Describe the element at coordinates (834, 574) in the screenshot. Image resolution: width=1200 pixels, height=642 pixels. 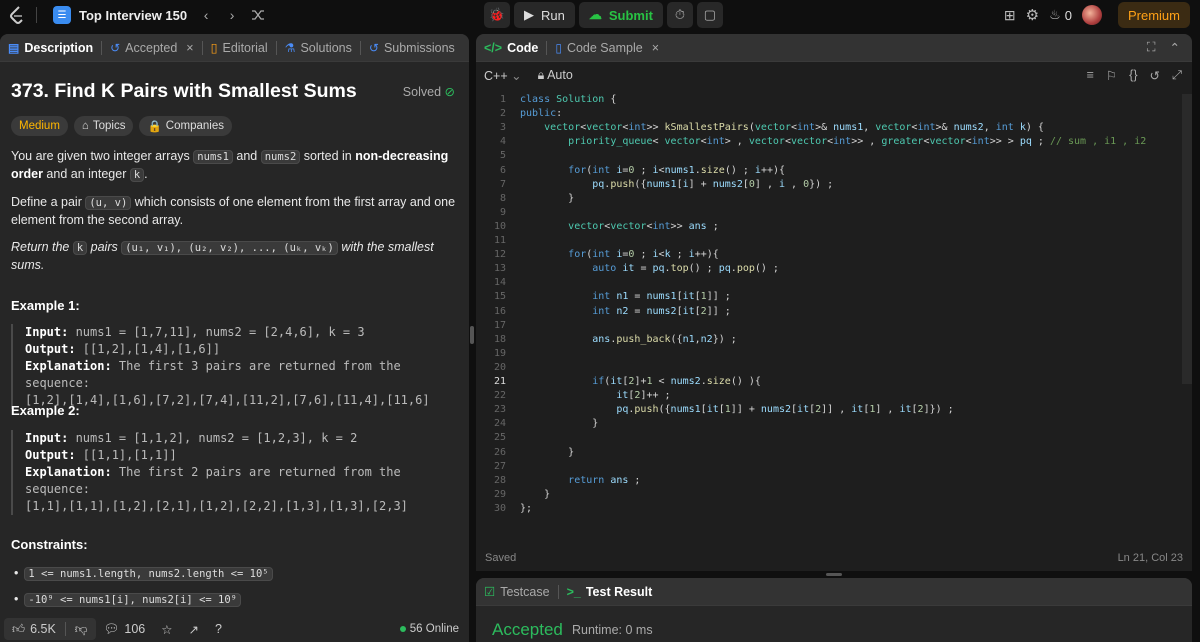
I see `horizontal-splitter` at that location.